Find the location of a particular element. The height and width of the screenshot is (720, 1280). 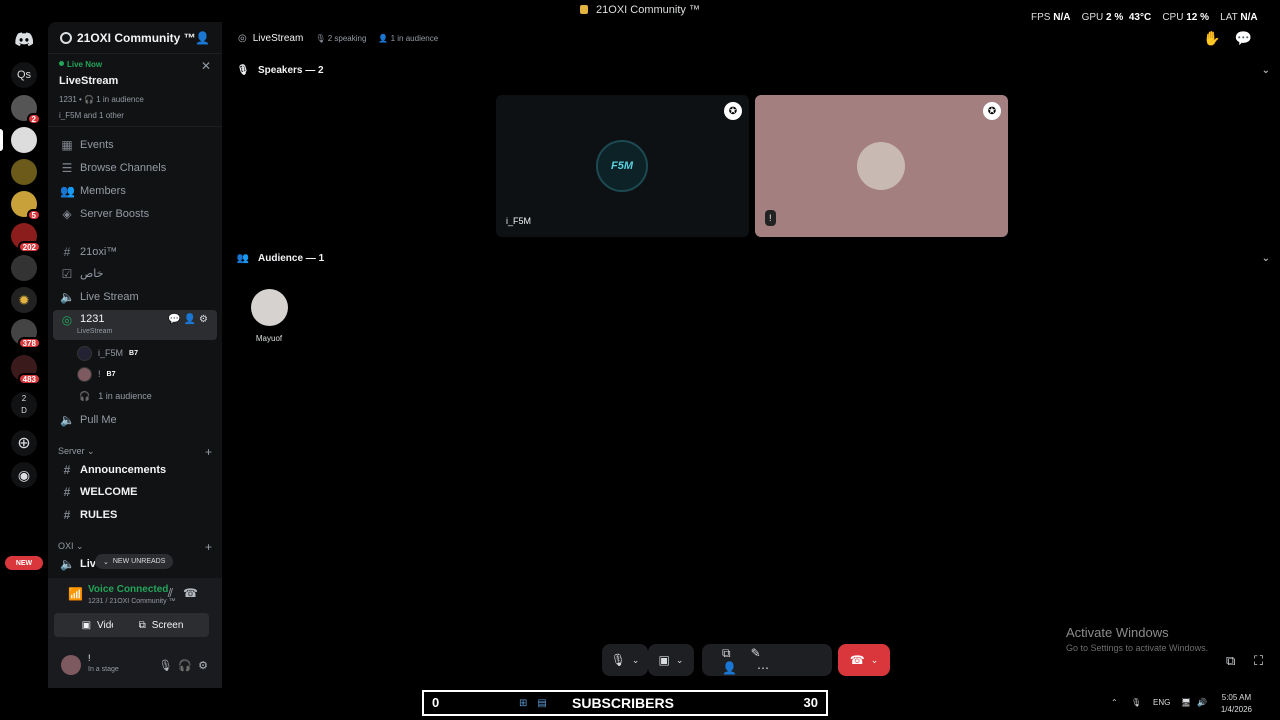

speakers-section-header: 🎙 Speakers — 2 ⌄ is located at coordinates (753, 70).